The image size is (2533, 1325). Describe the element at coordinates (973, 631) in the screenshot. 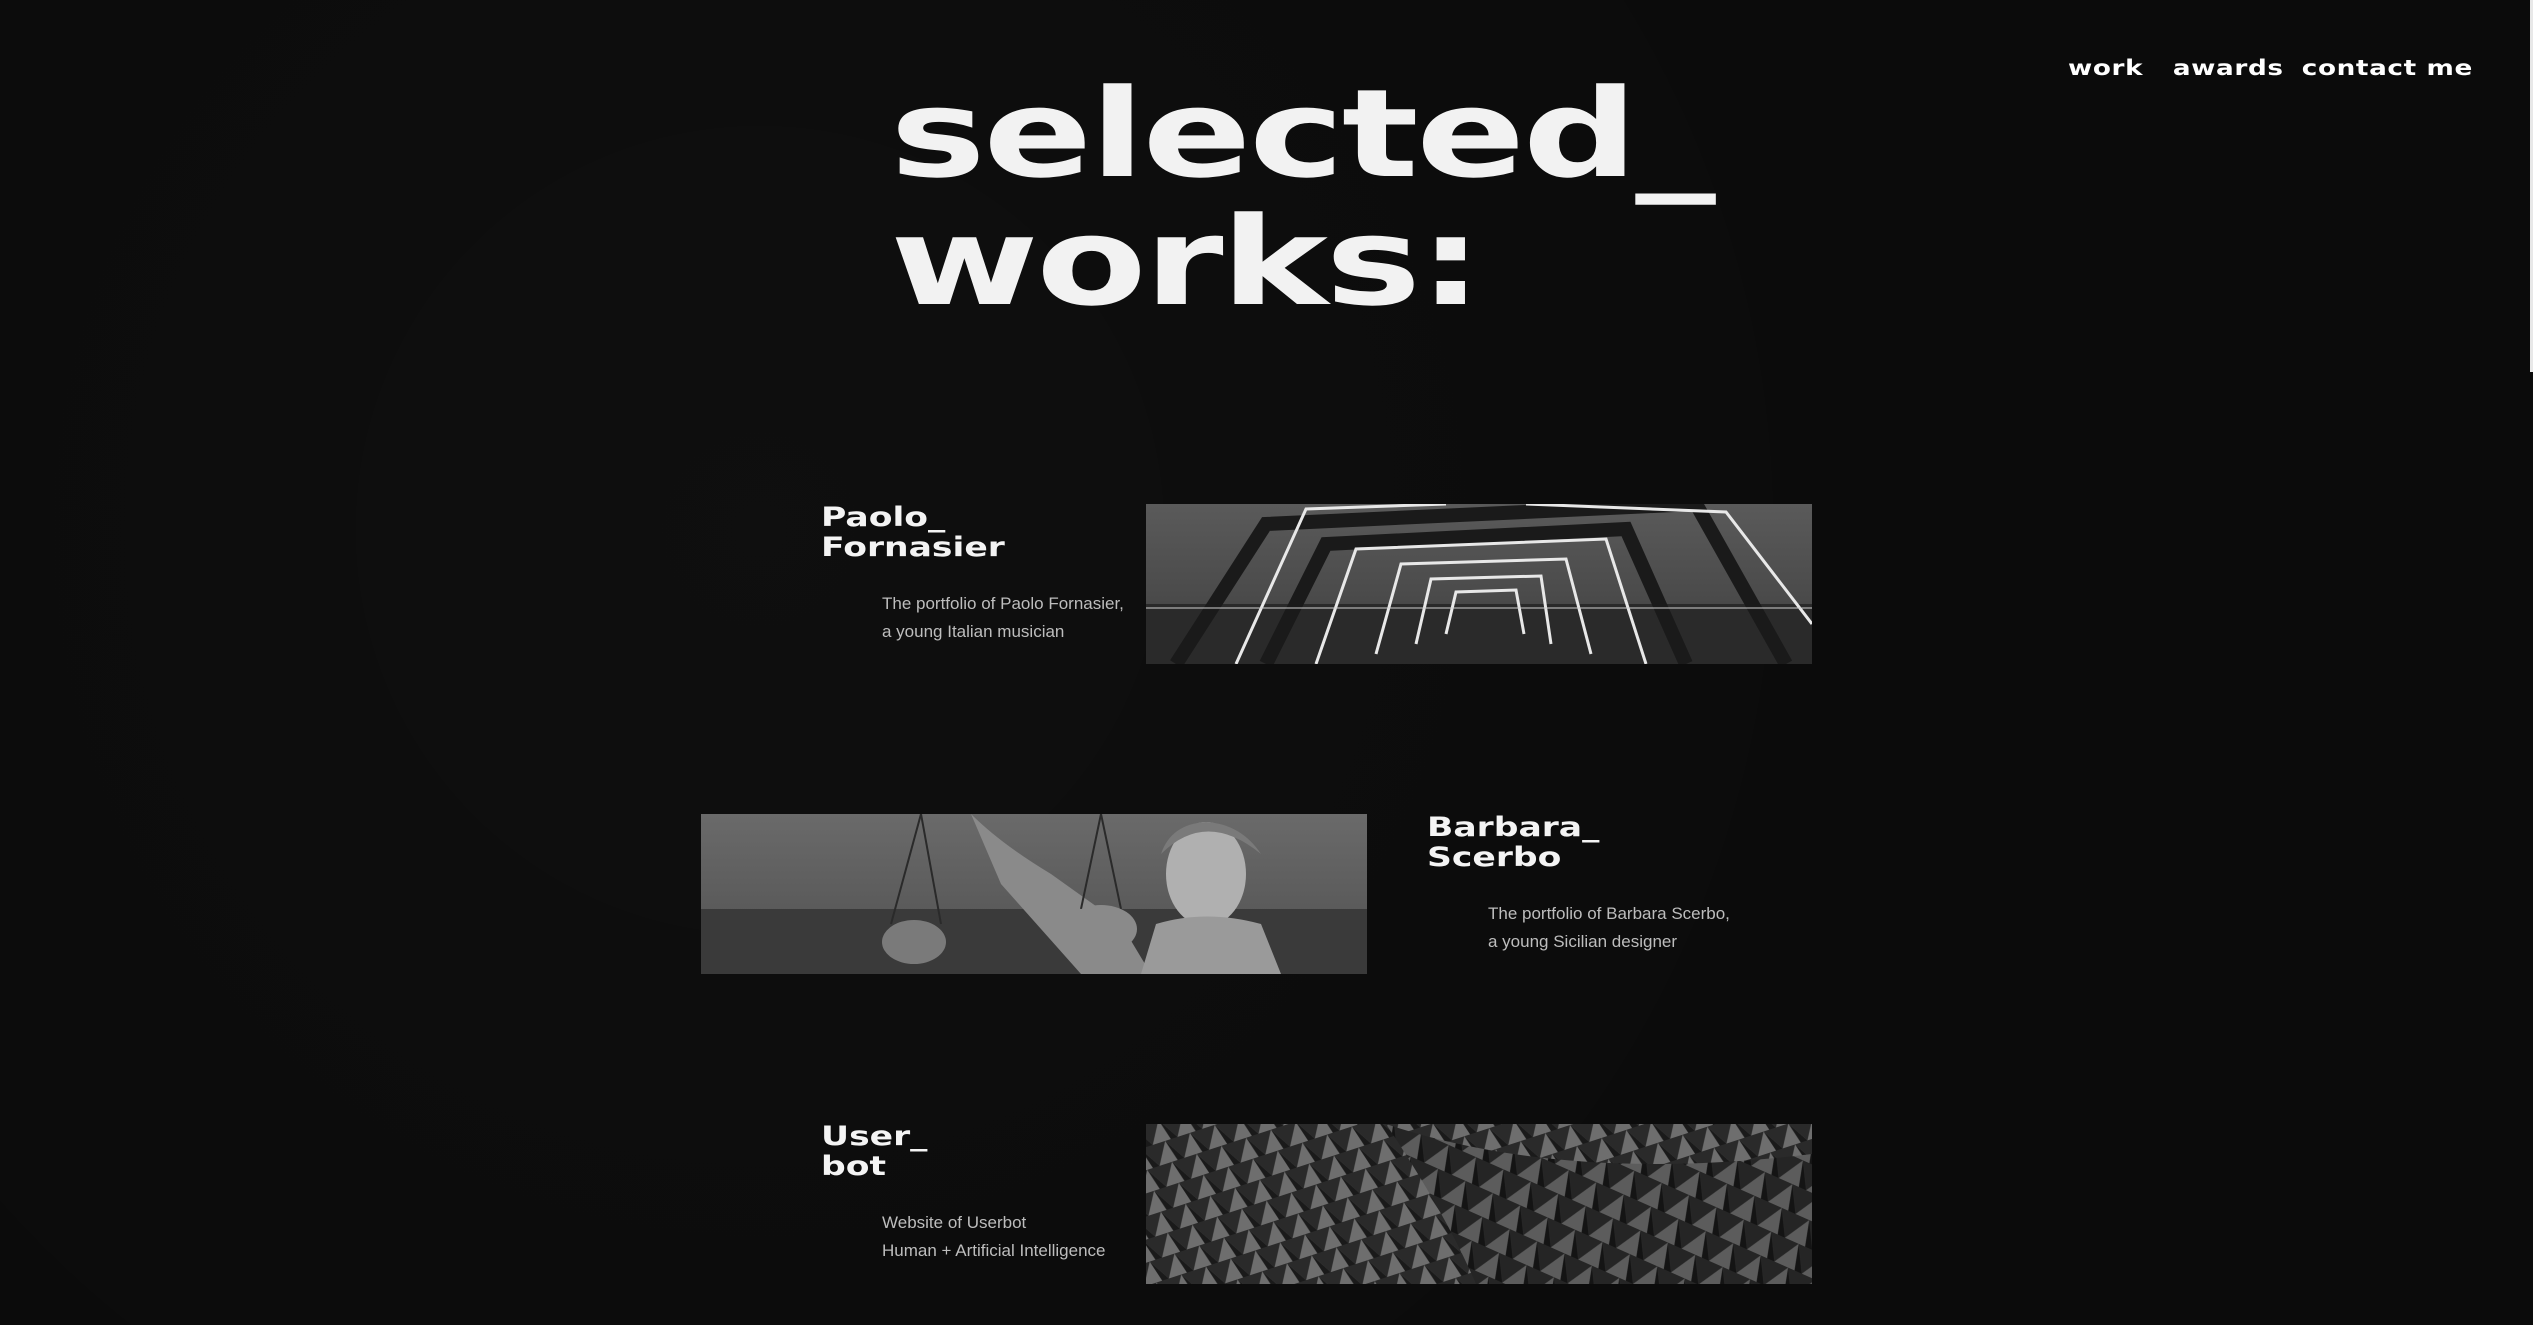

I see `project-description-line2: a young Italian musician` at that location.